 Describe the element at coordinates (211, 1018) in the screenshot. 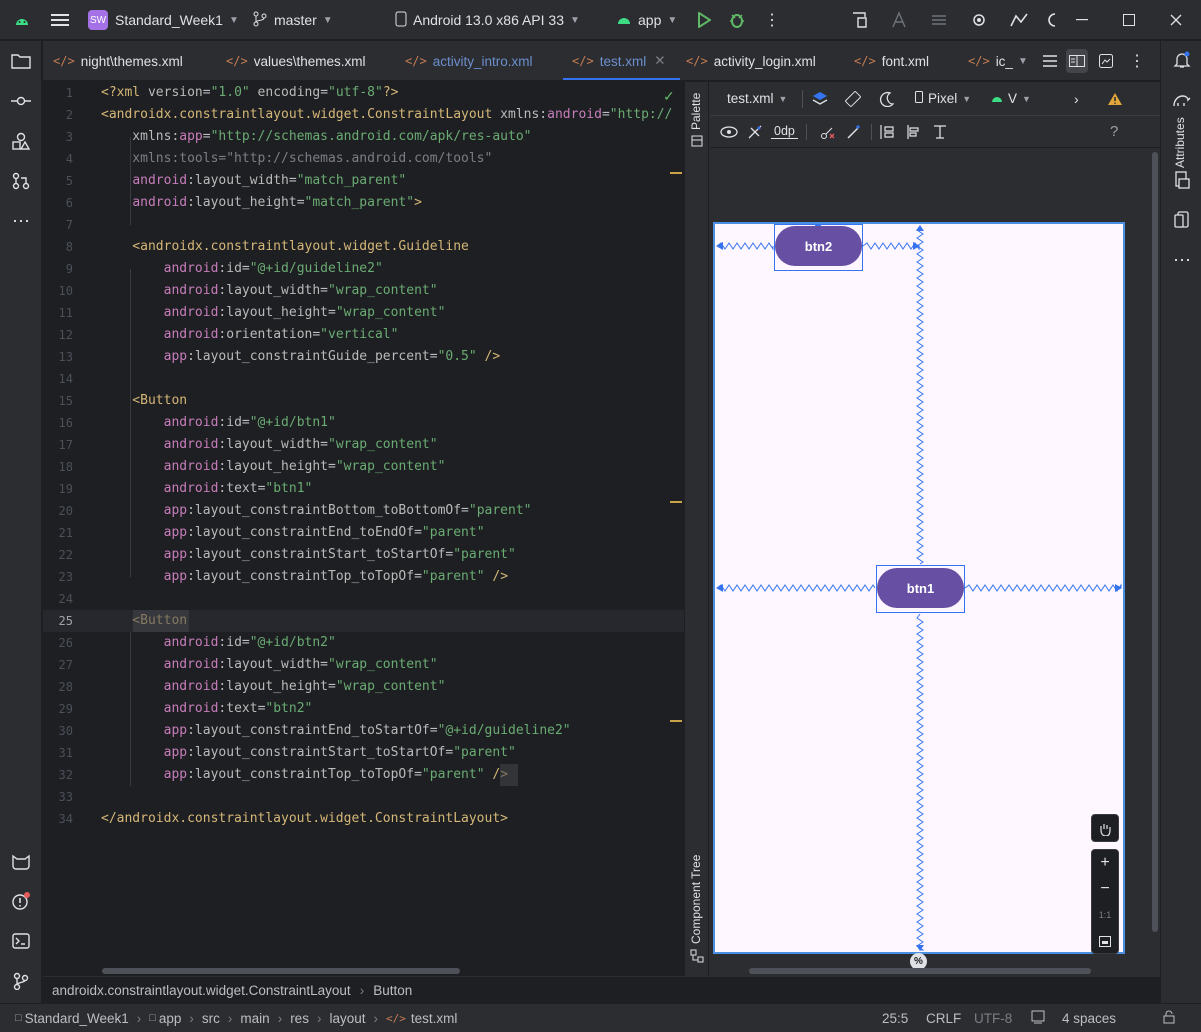

I see `status-path-item: src` at that location.